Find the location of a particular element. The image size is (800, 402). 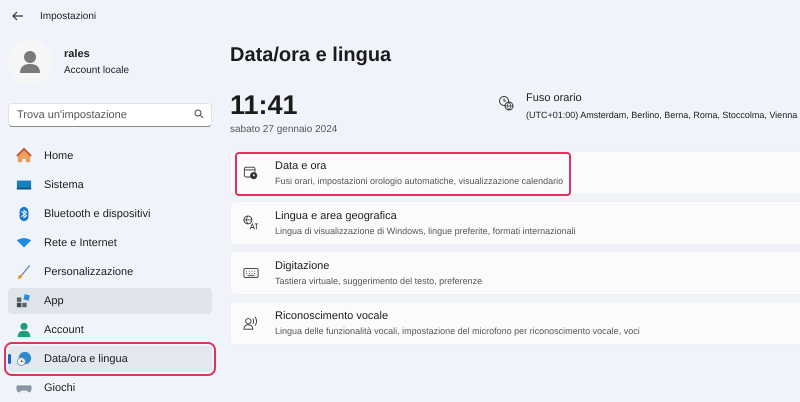

selection-bar is located at coordinates (9, 359).